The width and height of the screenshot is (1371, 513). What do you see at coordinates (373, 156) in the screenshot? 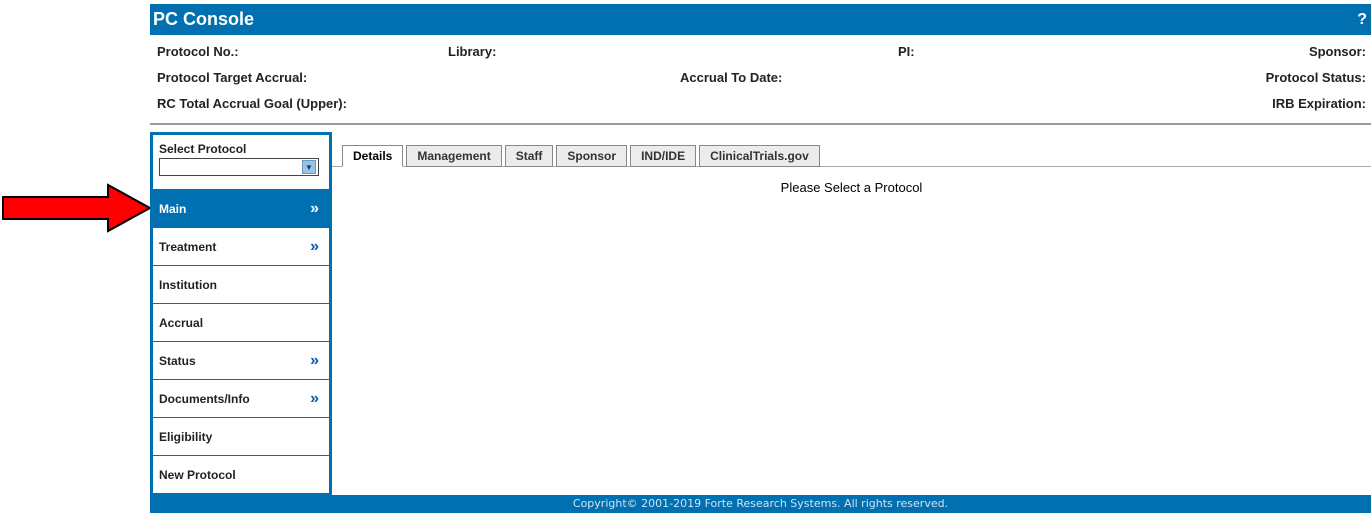
I see `tab-details: Details` at bounding box center [373, 156].